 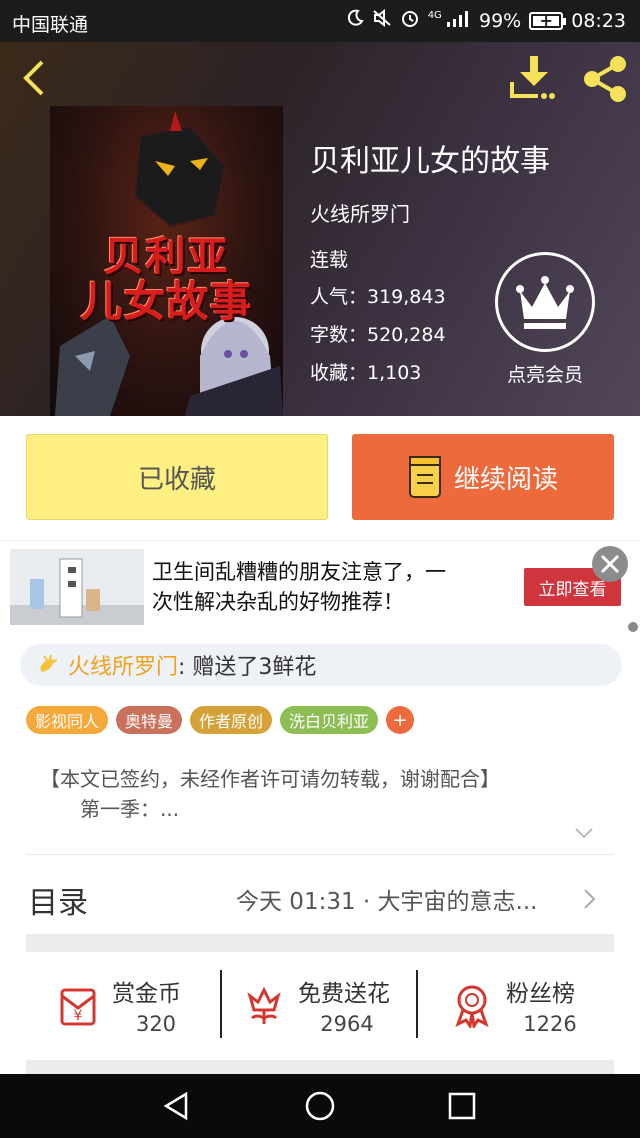 What do you see at coordinates (156, 1024) in the screenshot?
I see `reward-coin-value: 320` at bounding box center [156, 1024].